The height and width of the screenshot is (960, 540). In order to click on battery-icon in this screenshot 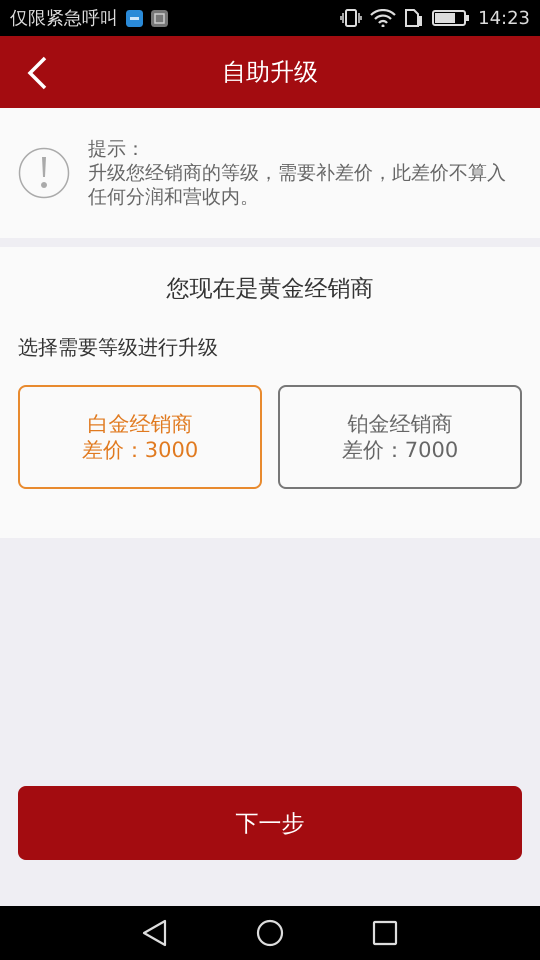, I will do `click(451, 18)`.